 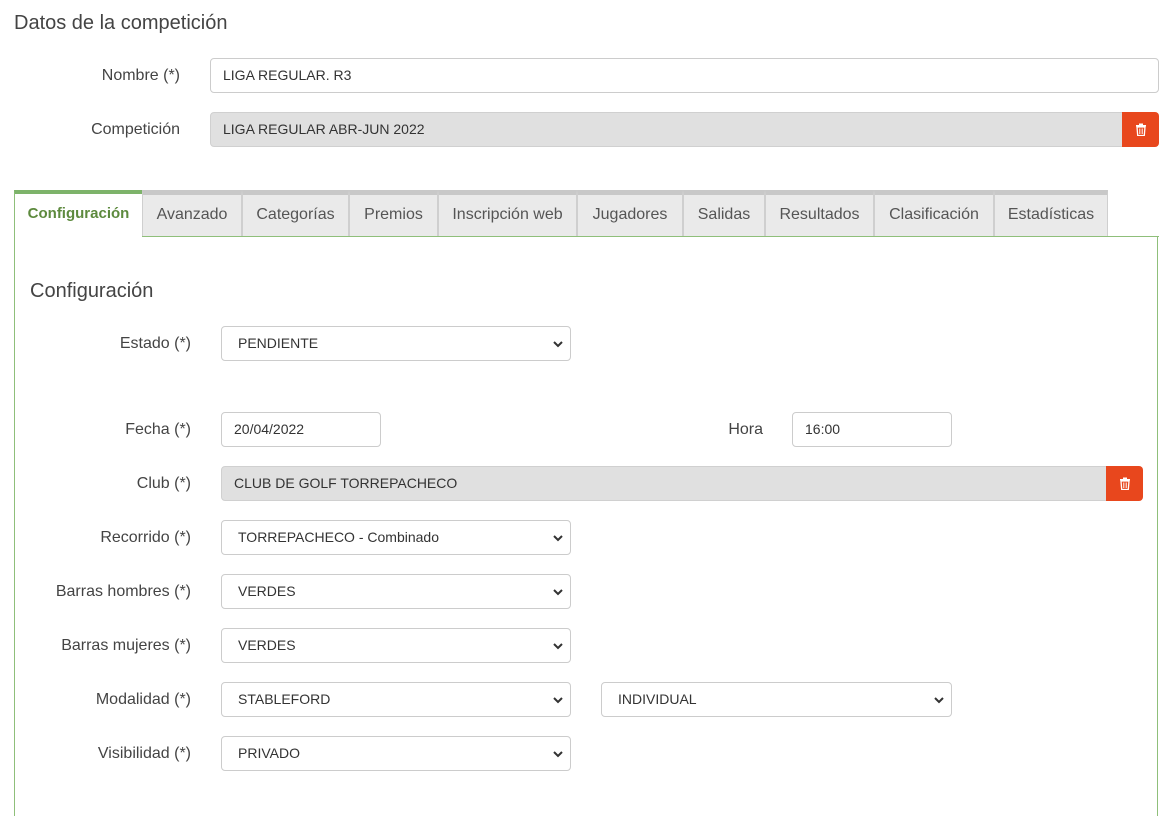 I want to click on modalidad-tipo-select: INDIVIDUAL, so click(x=776, y=699).